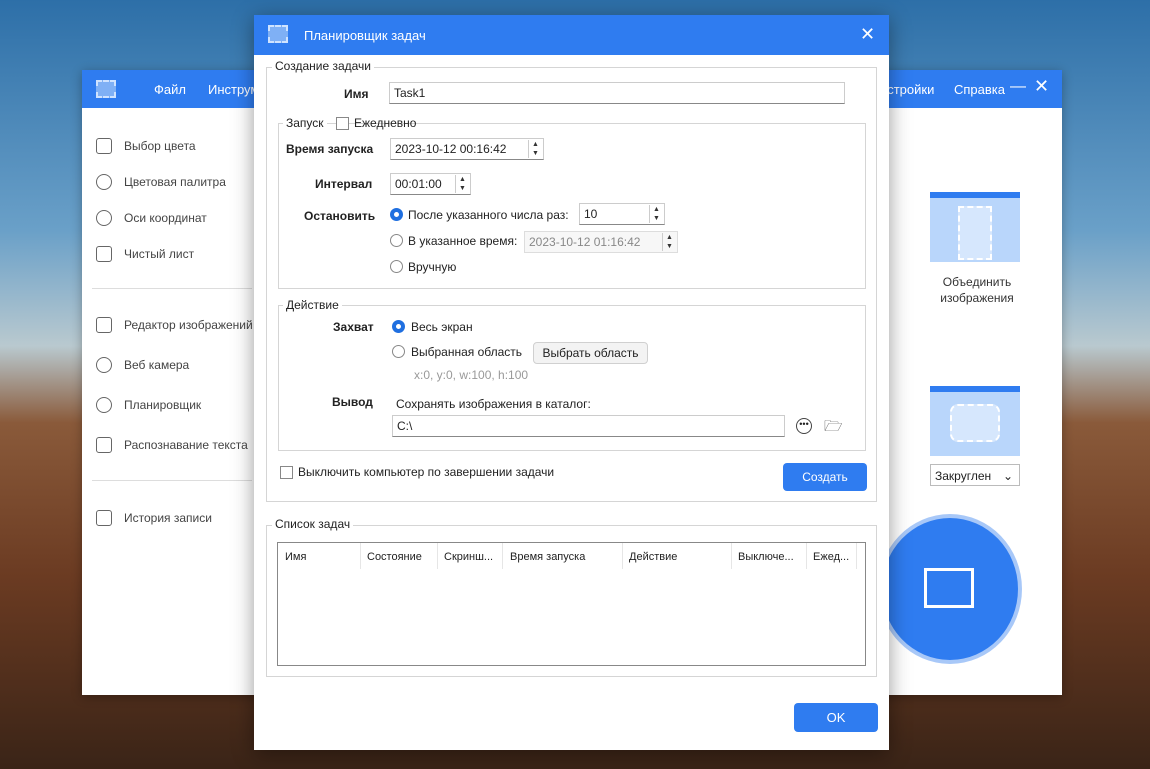 The width and height of the screenshot is (1150, 769). I want to click on stop-after-radio, so click(396, 214).